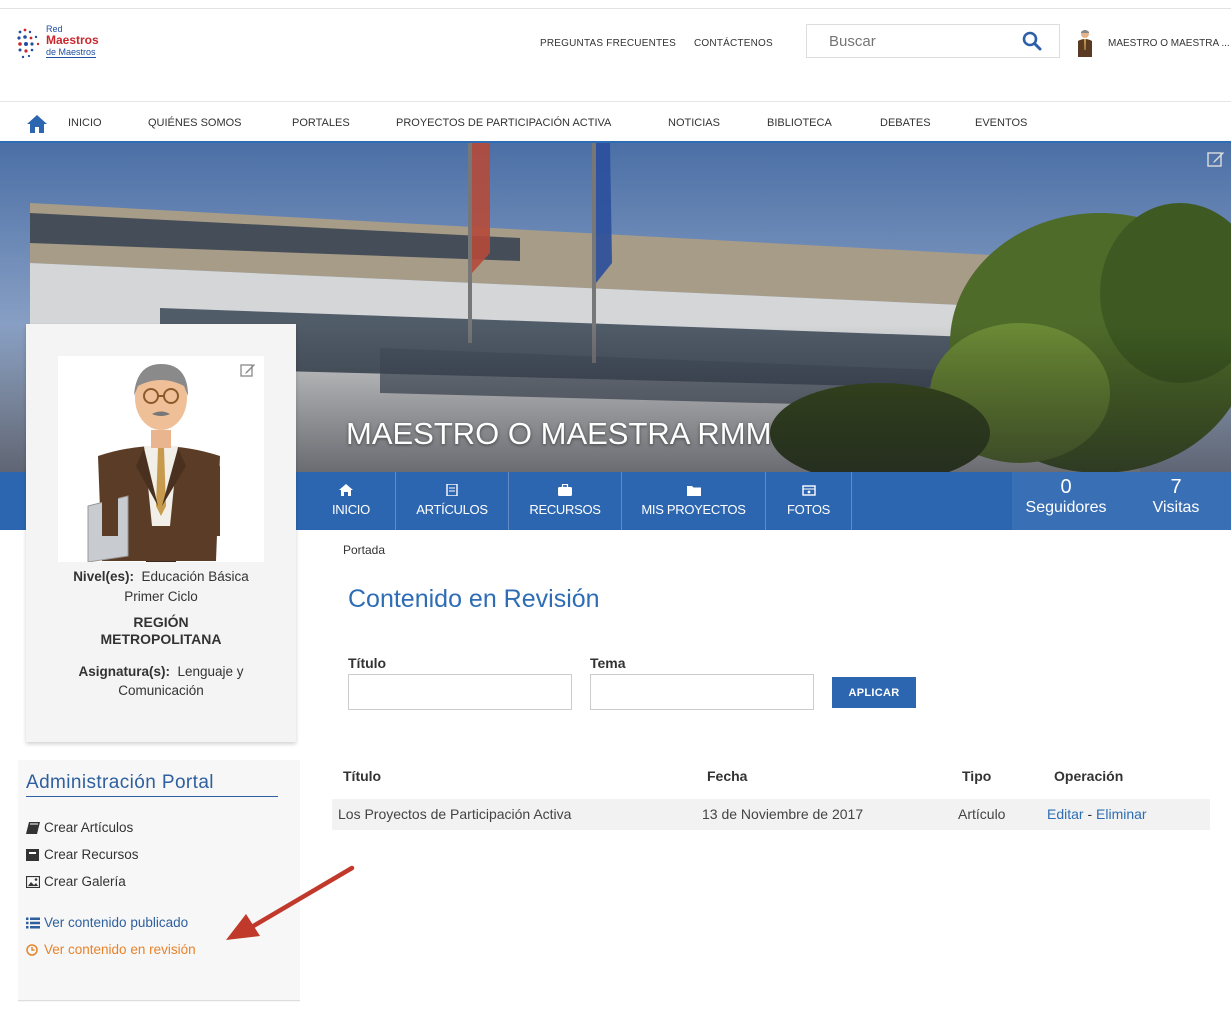 Image resolution: width=1231 pixels, height=1015 pixels. I want to click on visits-label: Visitas, so click(1176, 507).